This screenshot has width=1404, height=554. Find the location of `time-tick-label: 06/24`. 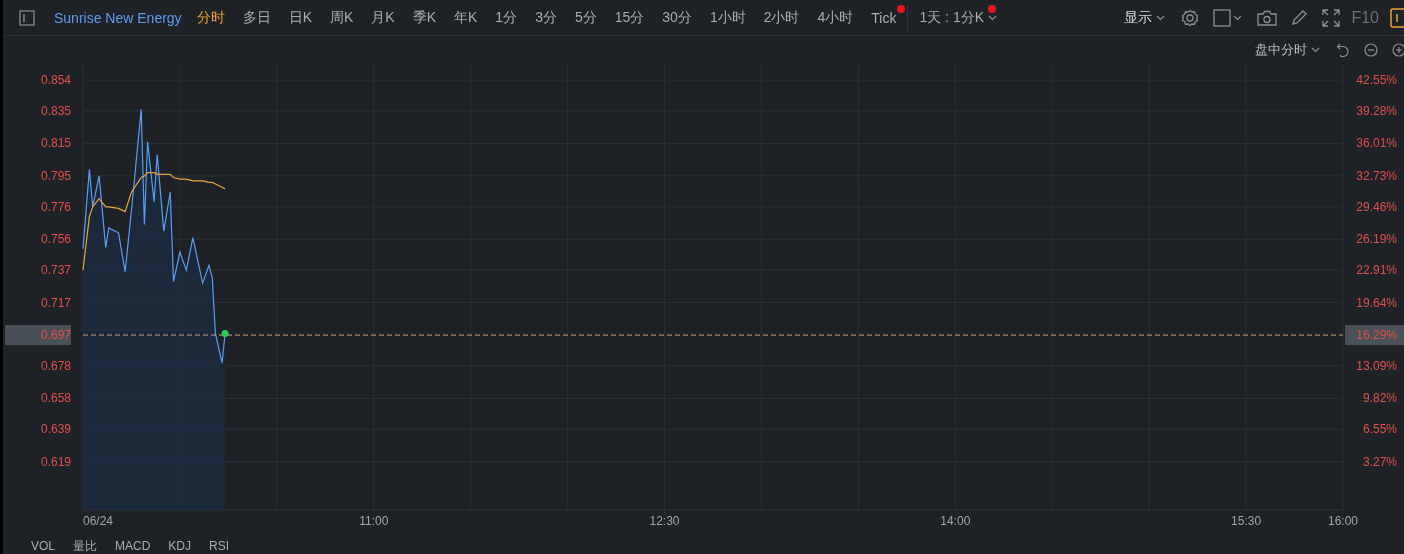

time-tick-label: 06/24 is located at coordinates (98, 521).